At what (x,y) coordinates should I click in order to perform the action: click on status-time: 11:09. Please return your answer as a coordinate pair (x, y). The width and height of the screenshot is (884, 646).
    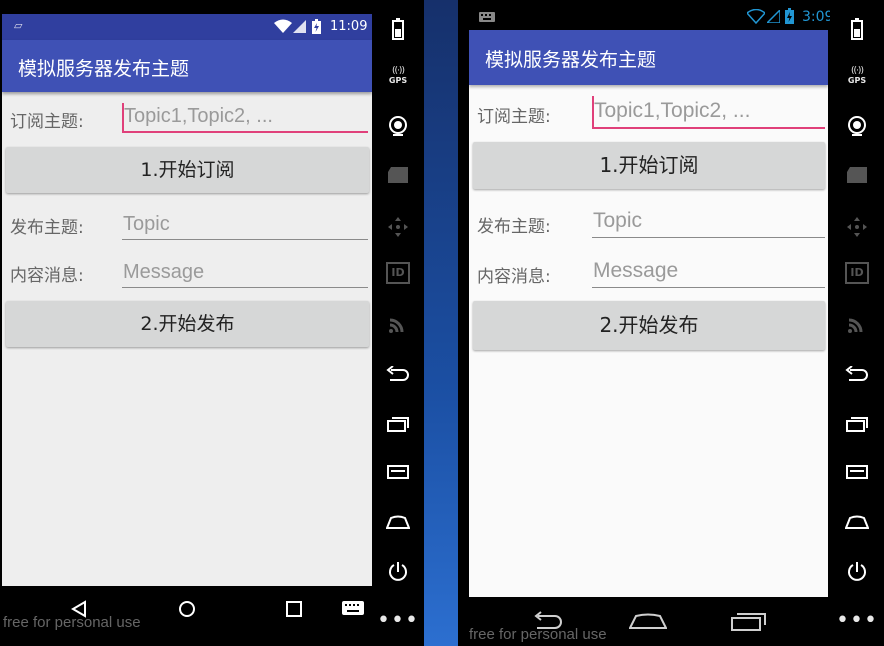
    Looking at the image, I should click on (349, 26).